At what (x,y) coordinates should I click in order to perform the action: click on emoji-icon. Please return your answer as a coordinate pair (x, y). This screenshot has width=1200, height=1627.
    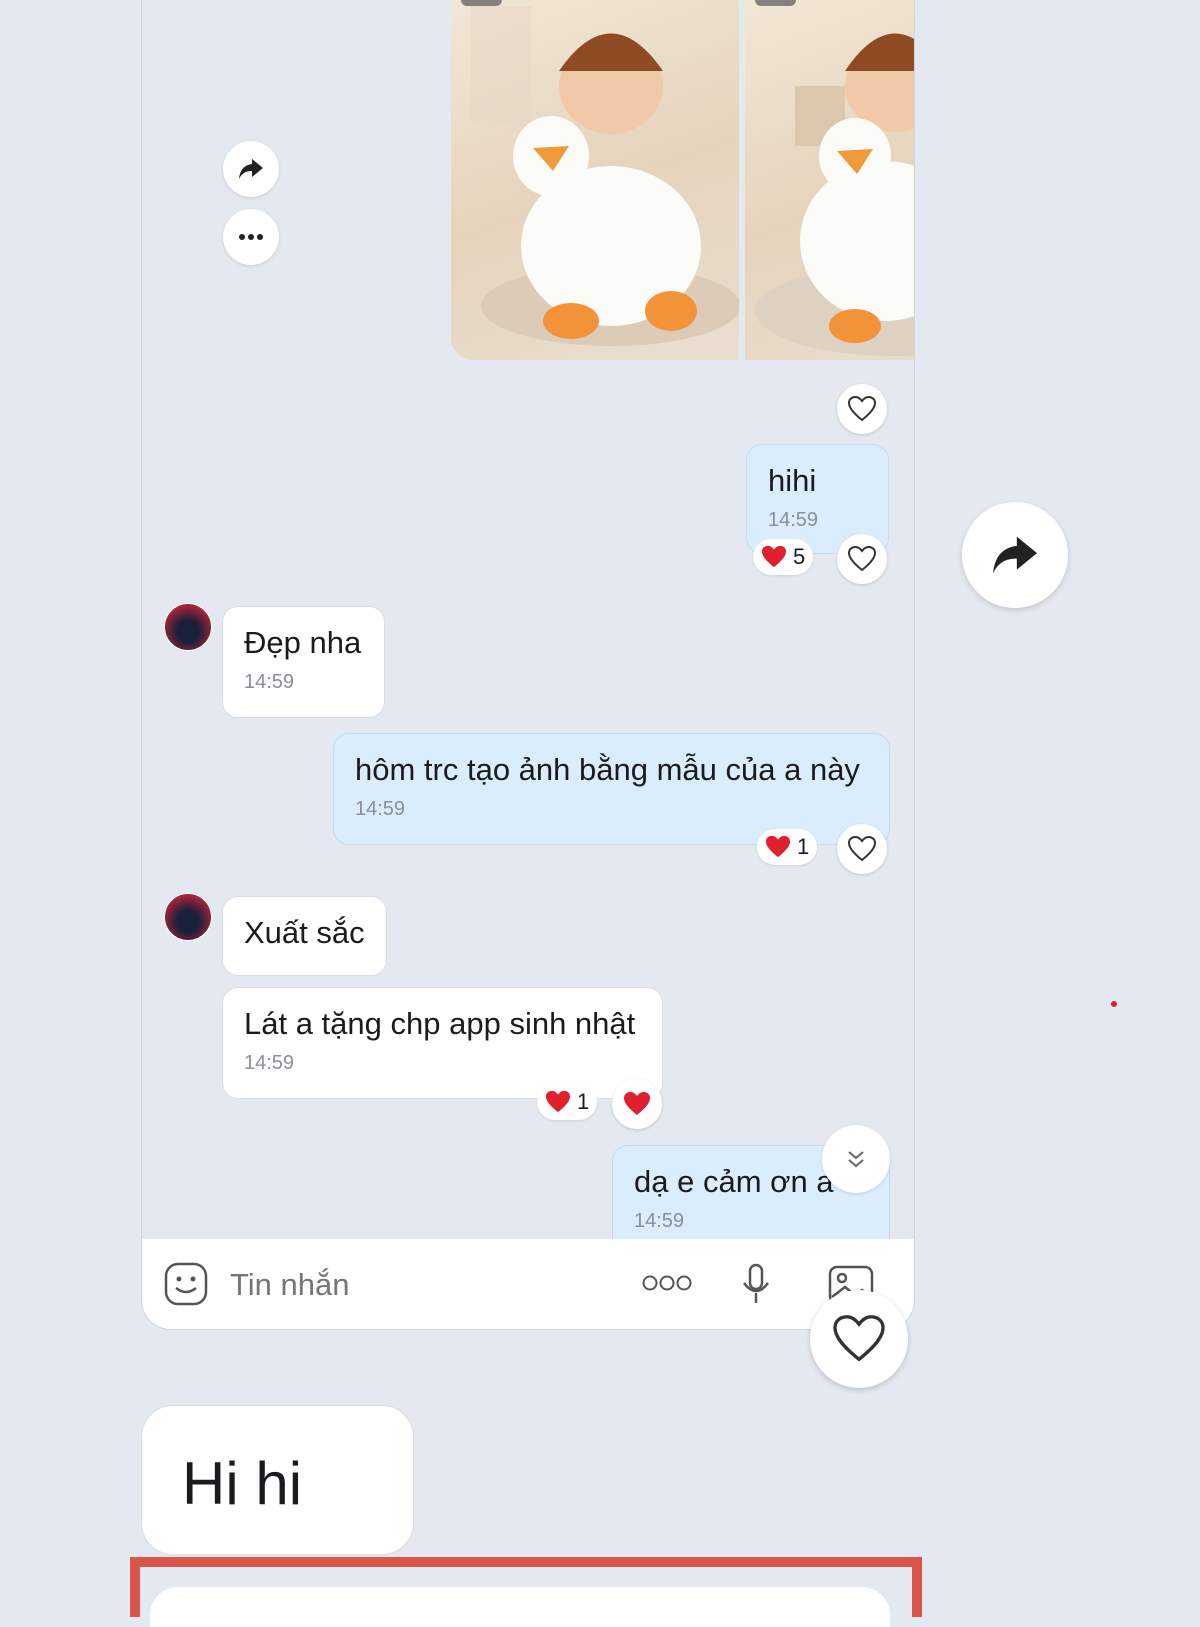
    Looking at the image, I should click on (186, 1284).